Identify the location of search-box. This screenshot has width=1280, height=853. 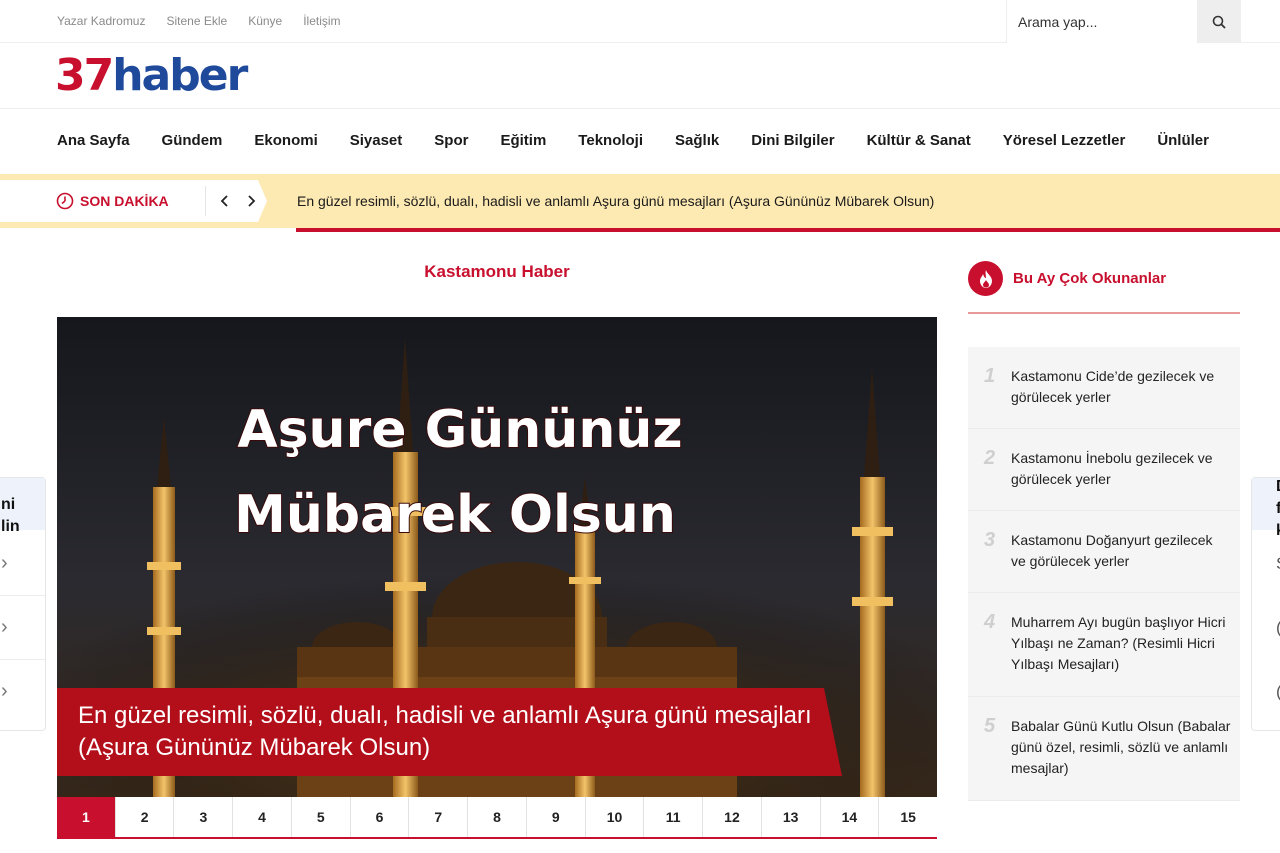
(1123, 21).